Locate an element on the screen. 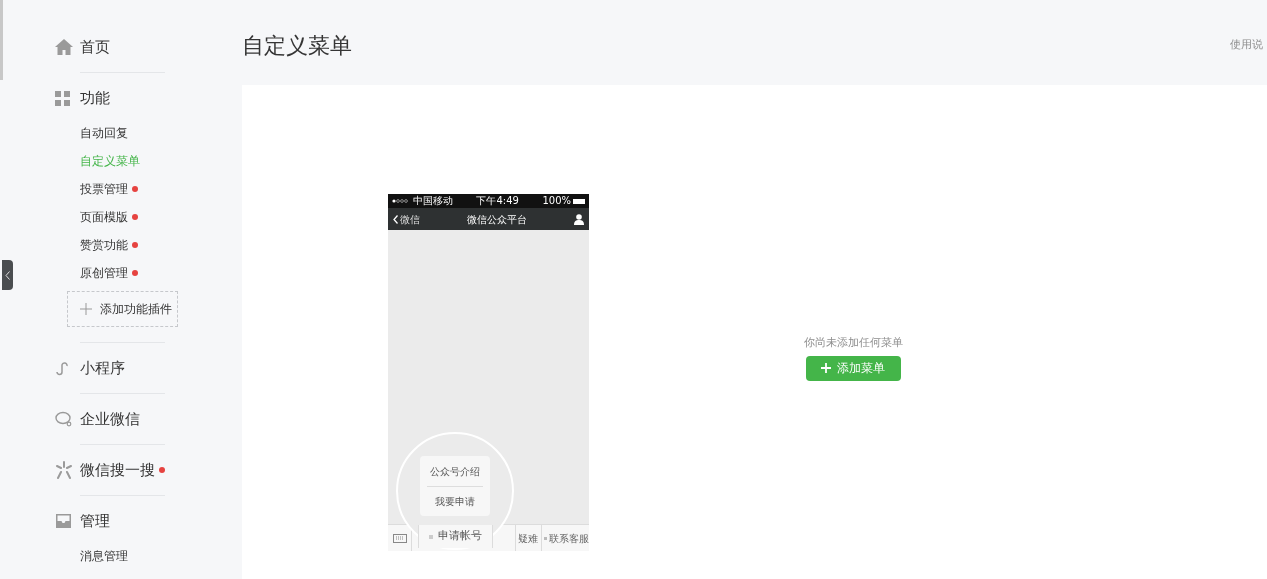  add-plugin-button: 添加功能插件 is located at coordinates (122, 309).